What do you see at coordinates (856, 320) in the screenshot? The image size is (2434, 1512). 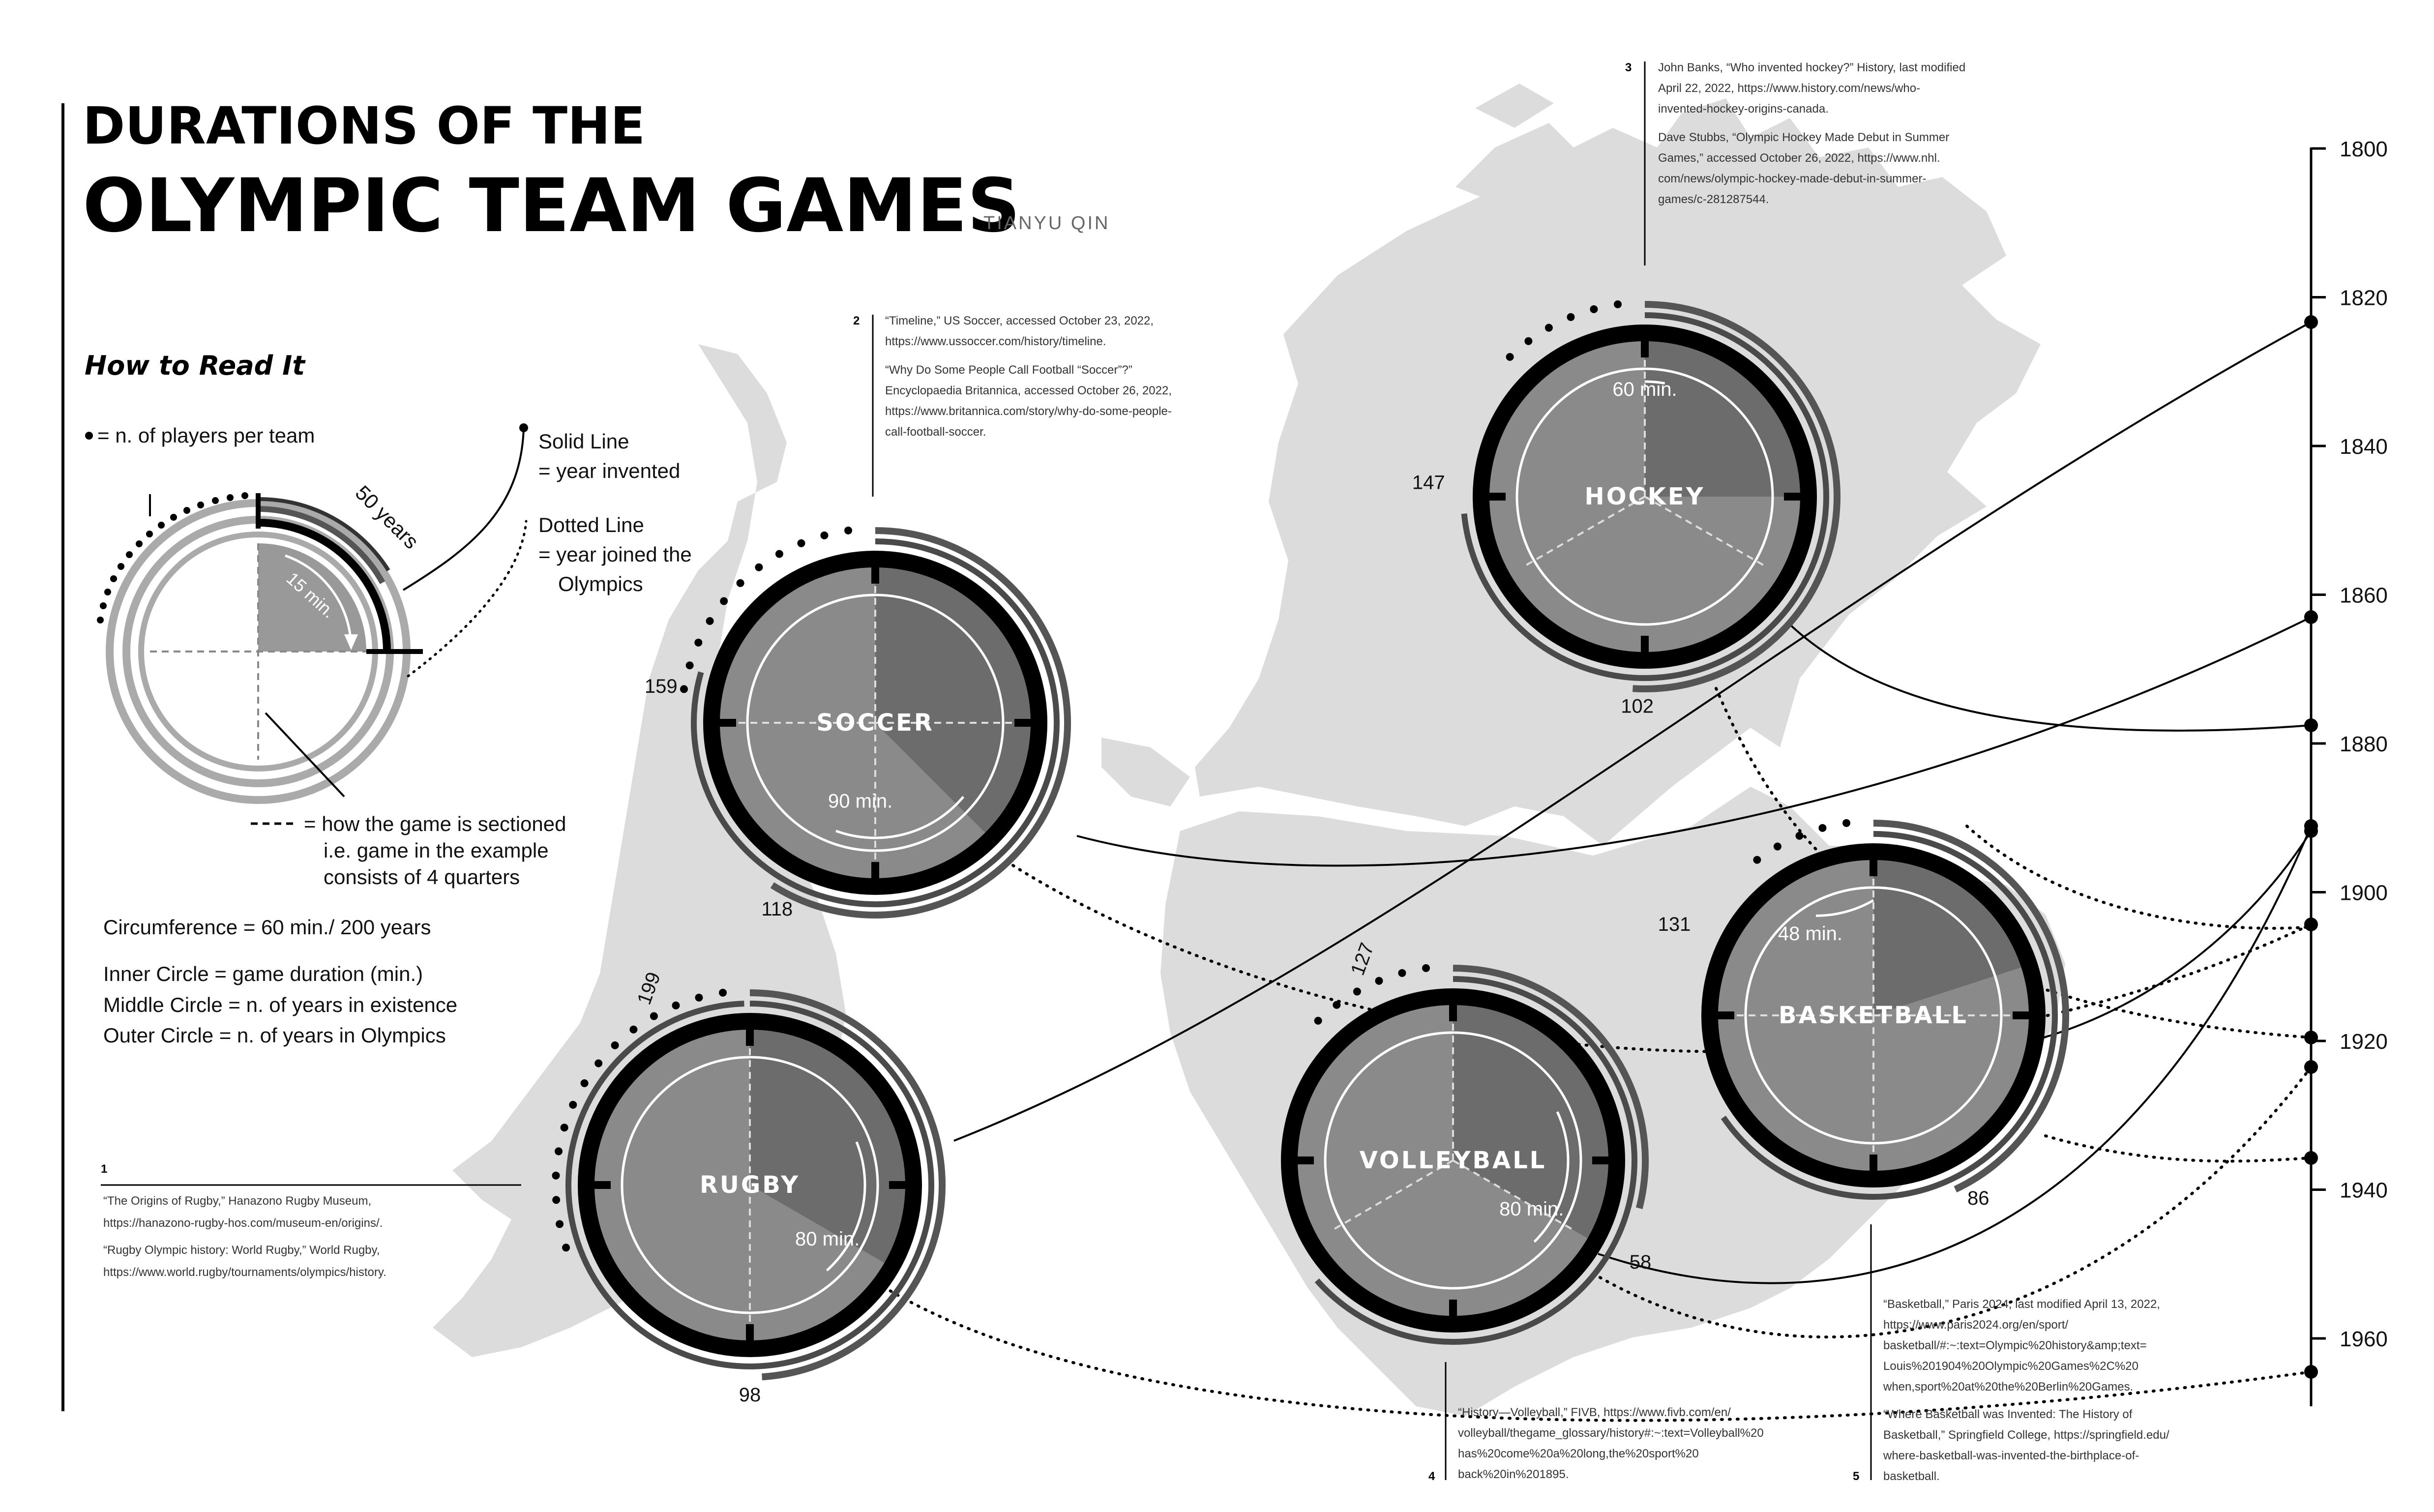 I see `footnote-2-number: 2` at bounding box center [856, 320].